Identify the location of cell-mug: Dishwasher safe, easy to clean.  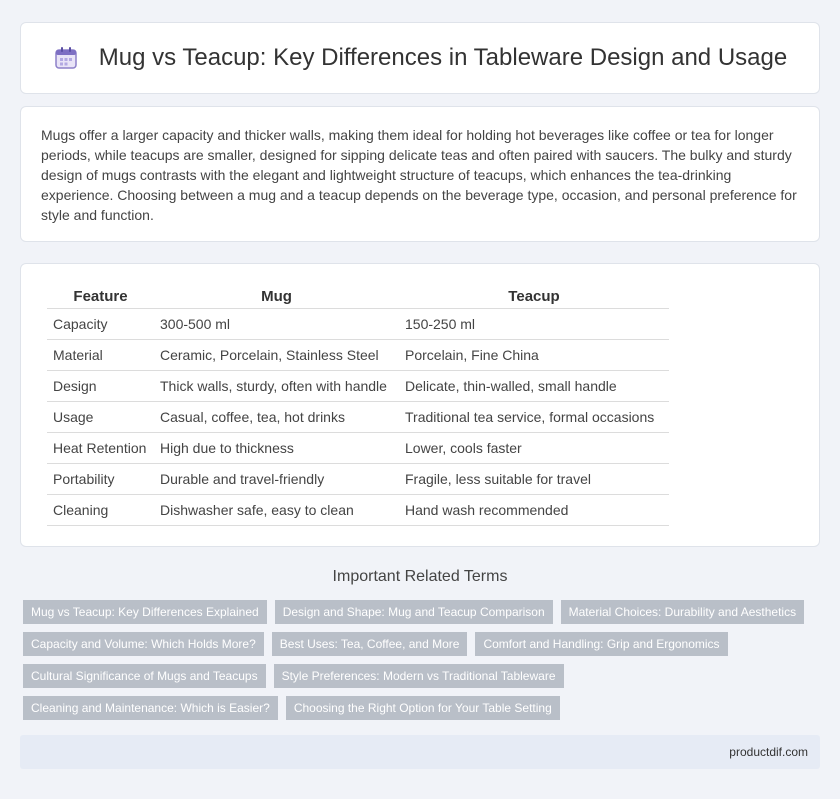
(276, 510).